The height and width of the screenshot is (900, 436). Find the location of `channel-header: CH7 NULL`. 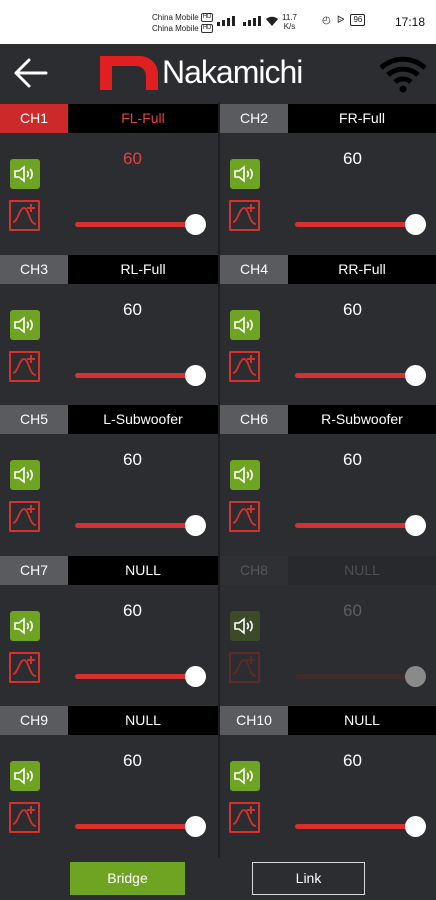

channel-header: CH7 NULL is located at coordinates (109, 570).